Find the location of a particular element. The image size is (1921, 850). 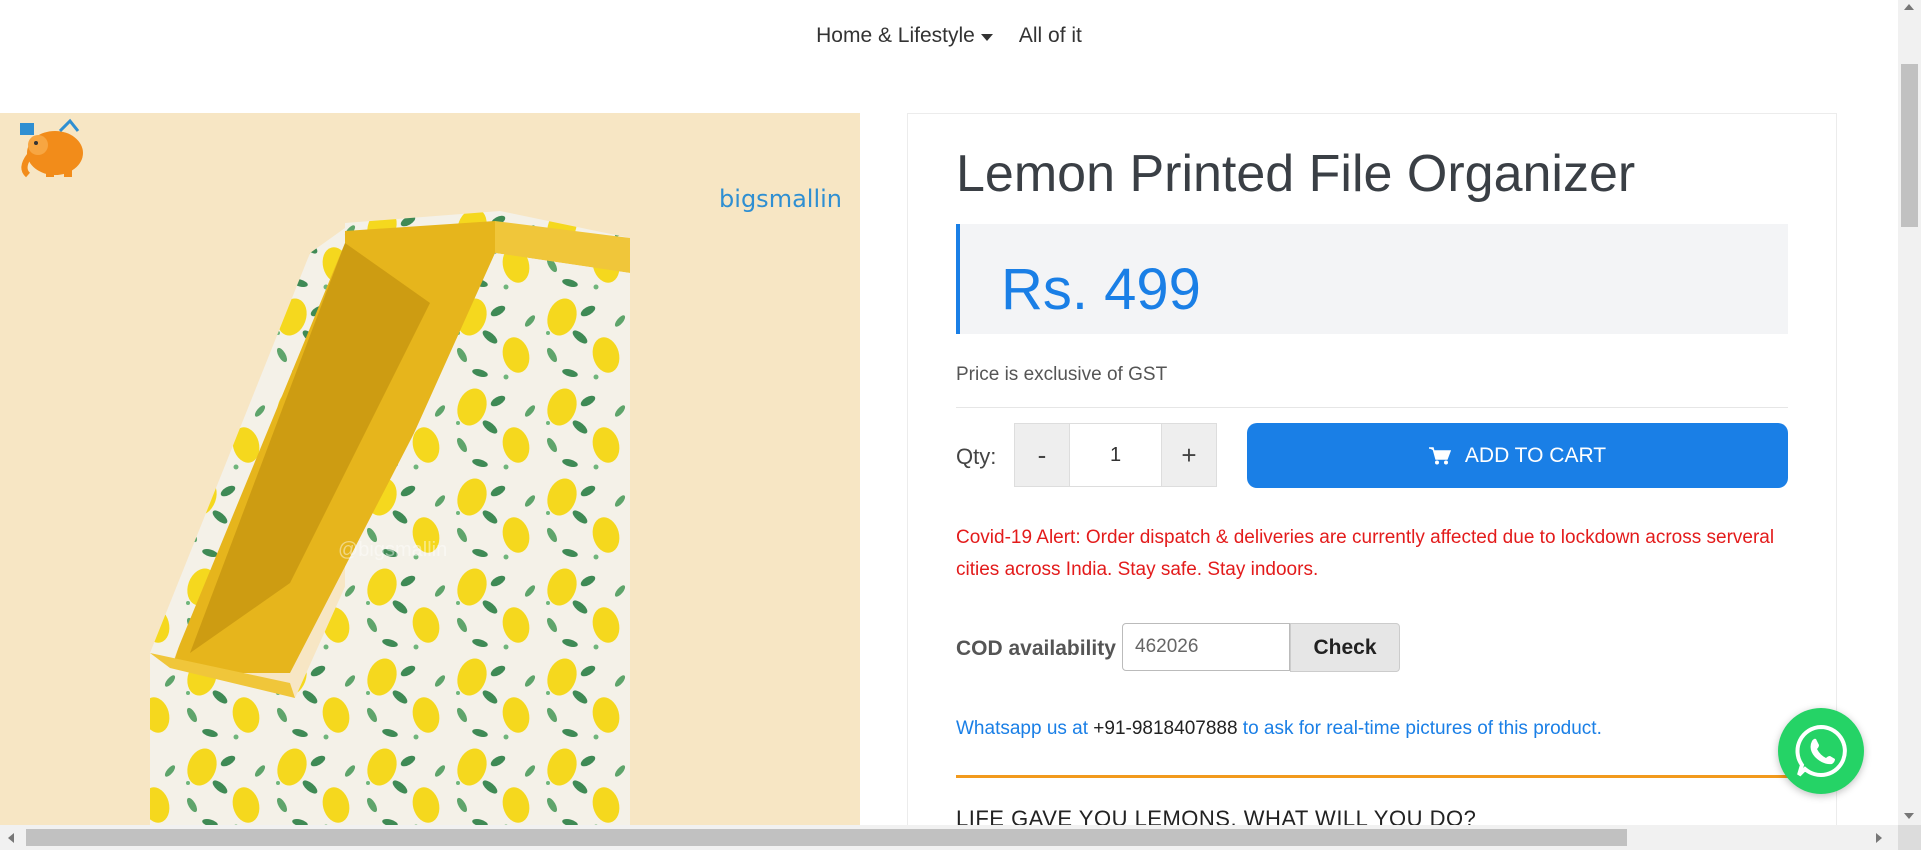

whatsapp-phone: +91-9818407888 is located at coordinates (1165, 728).